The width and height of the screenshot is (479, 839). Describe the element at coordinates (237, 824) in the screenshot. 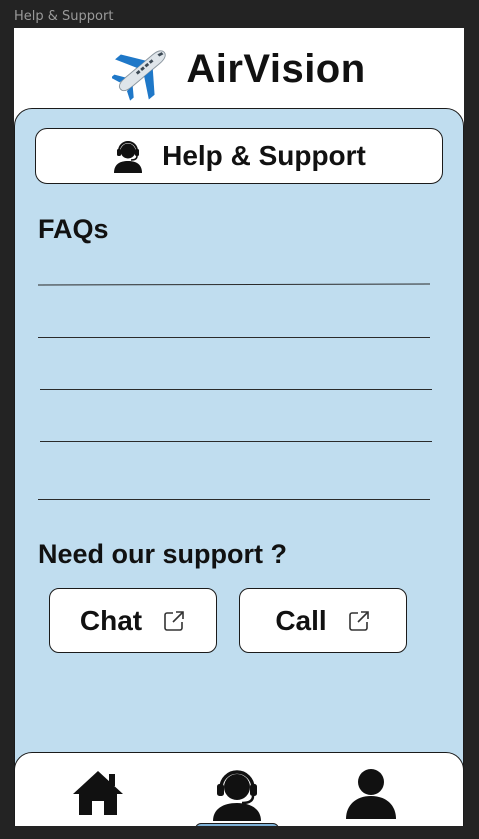

I see `active-tab-indicator` at that location.